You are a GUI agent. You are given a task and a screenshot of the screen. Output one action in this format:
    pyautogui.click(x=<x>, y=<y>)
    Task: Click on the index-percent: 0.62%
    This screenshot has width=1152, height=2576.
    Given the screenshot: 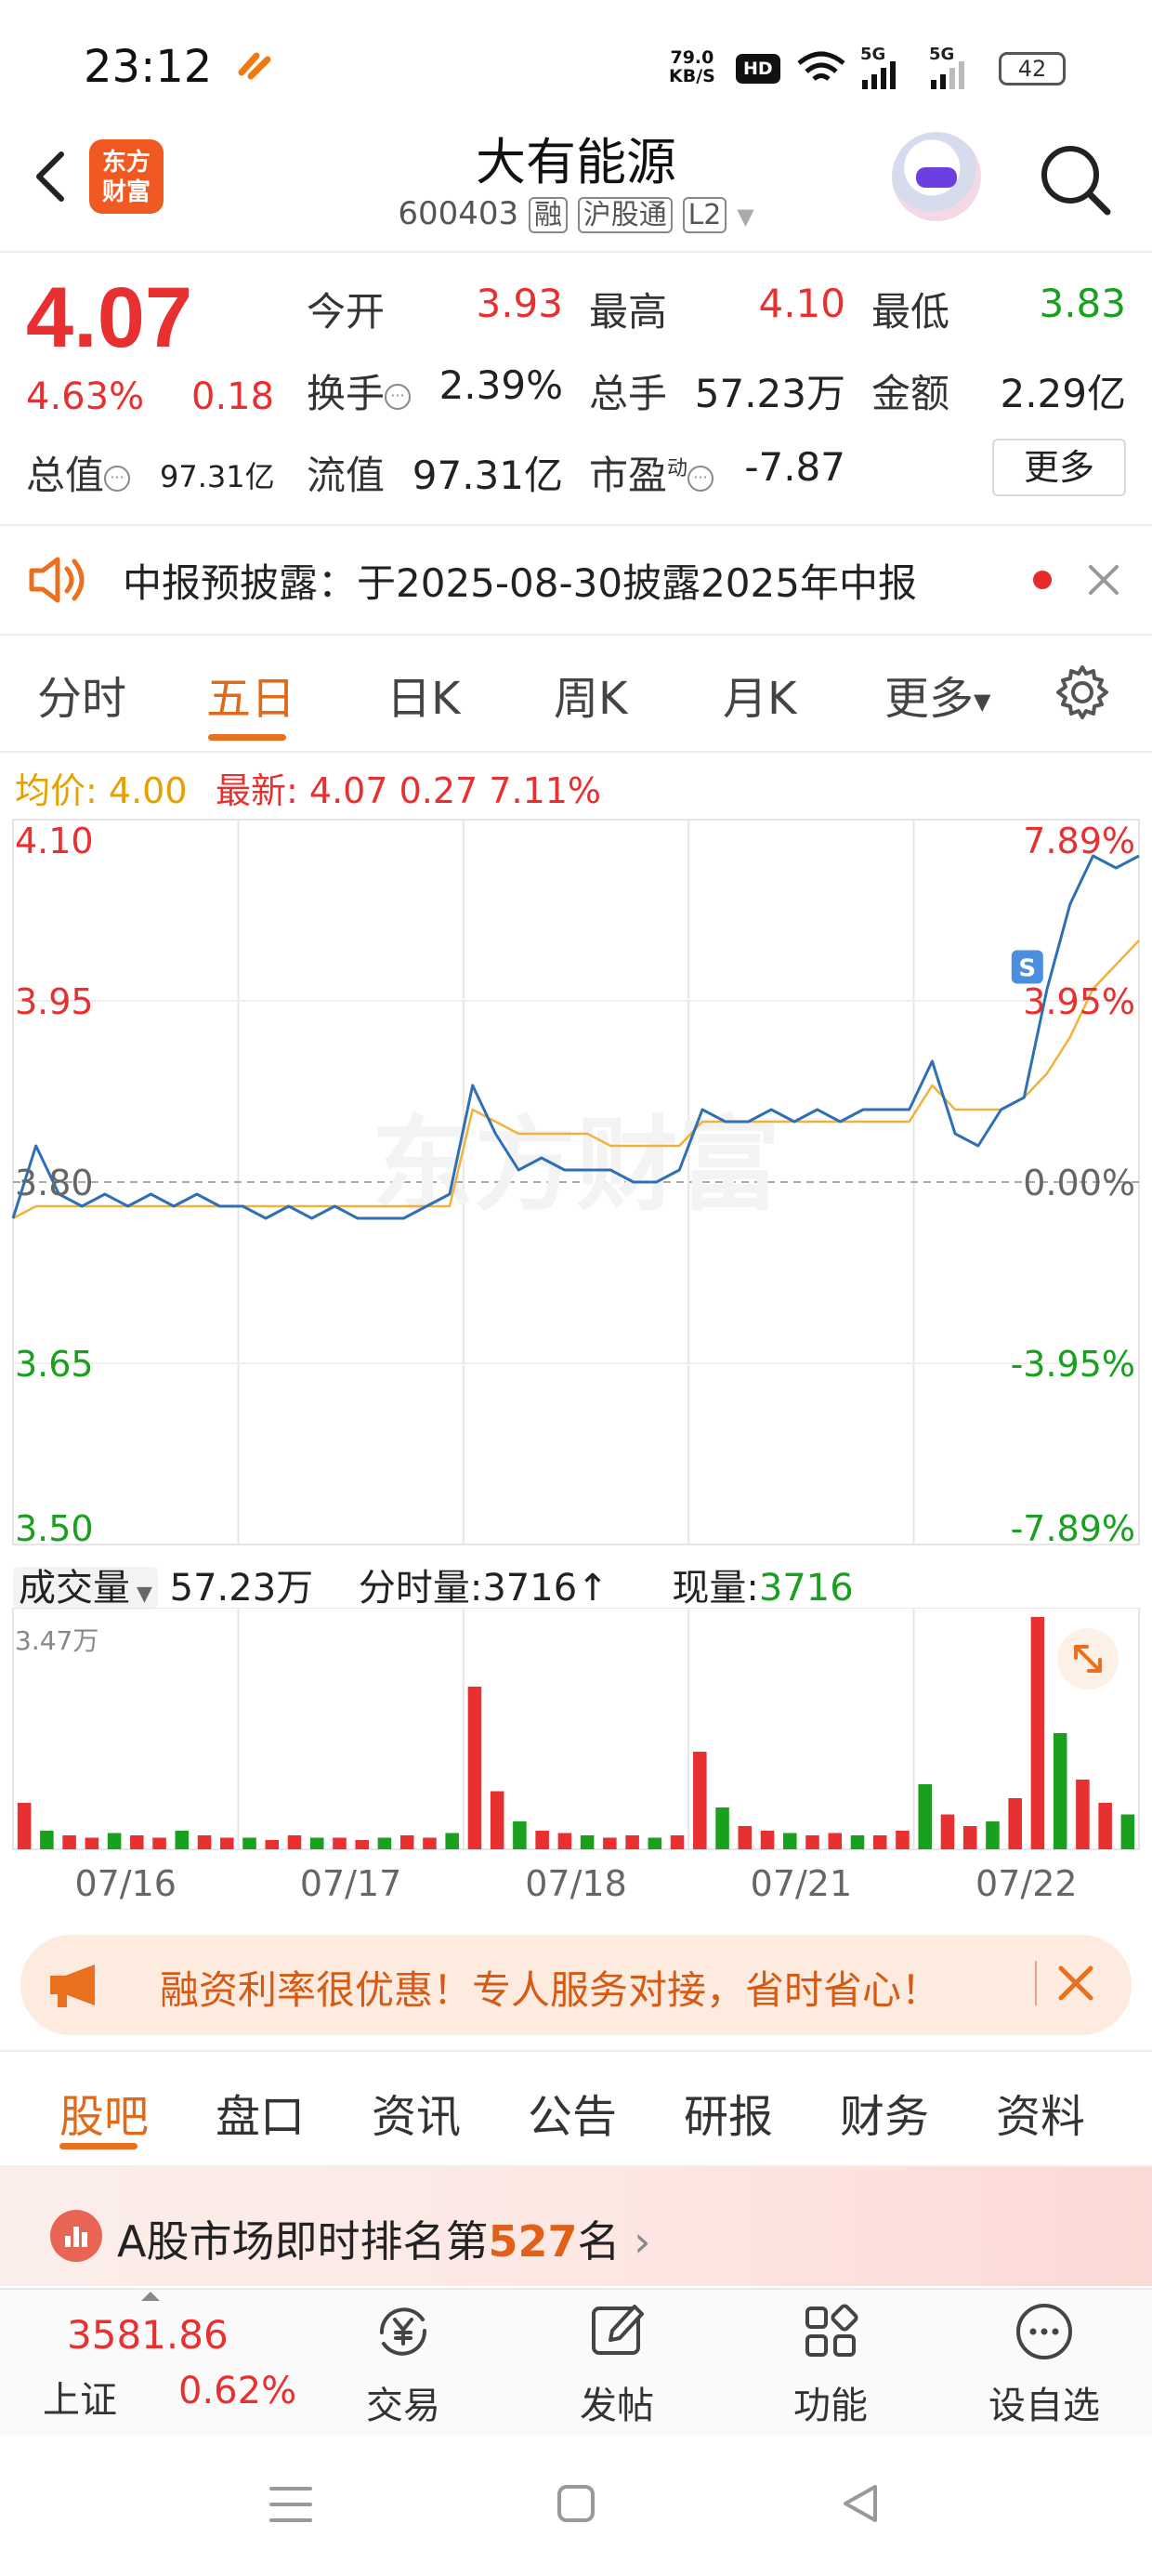 What is the action you would take?
    pyautogui.click(x=237, y=2391)
    